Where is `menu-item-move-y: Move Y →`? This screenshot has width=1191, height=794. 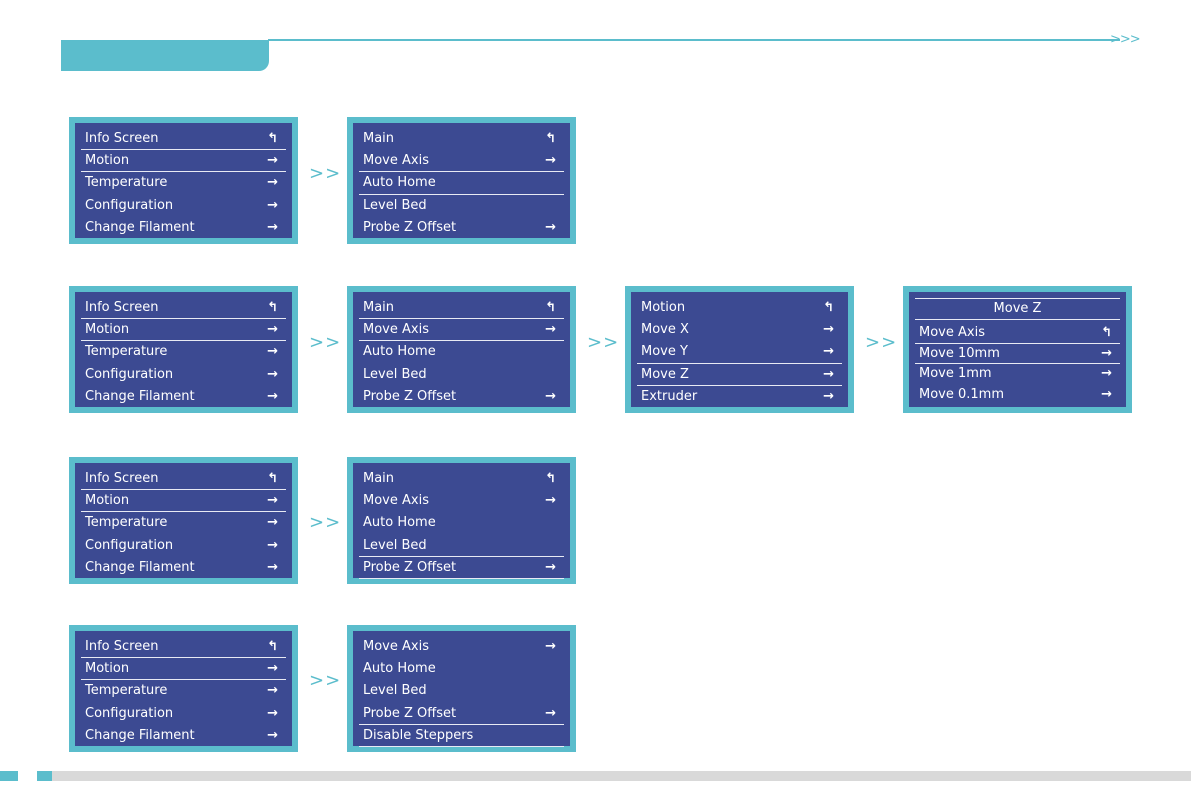
menu-item-move-y: Move Y → is located at coordinates (739, 352).